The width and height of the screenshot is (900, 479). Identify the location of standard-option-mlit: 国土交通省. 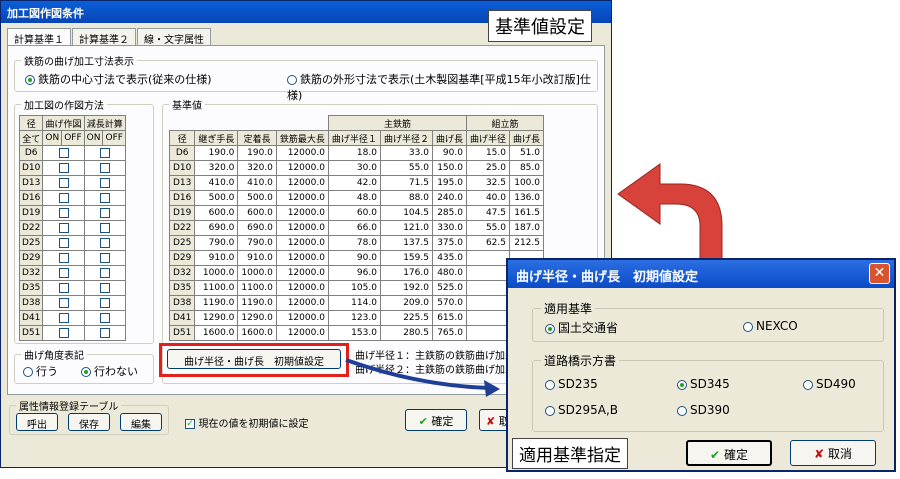
(581, 327).